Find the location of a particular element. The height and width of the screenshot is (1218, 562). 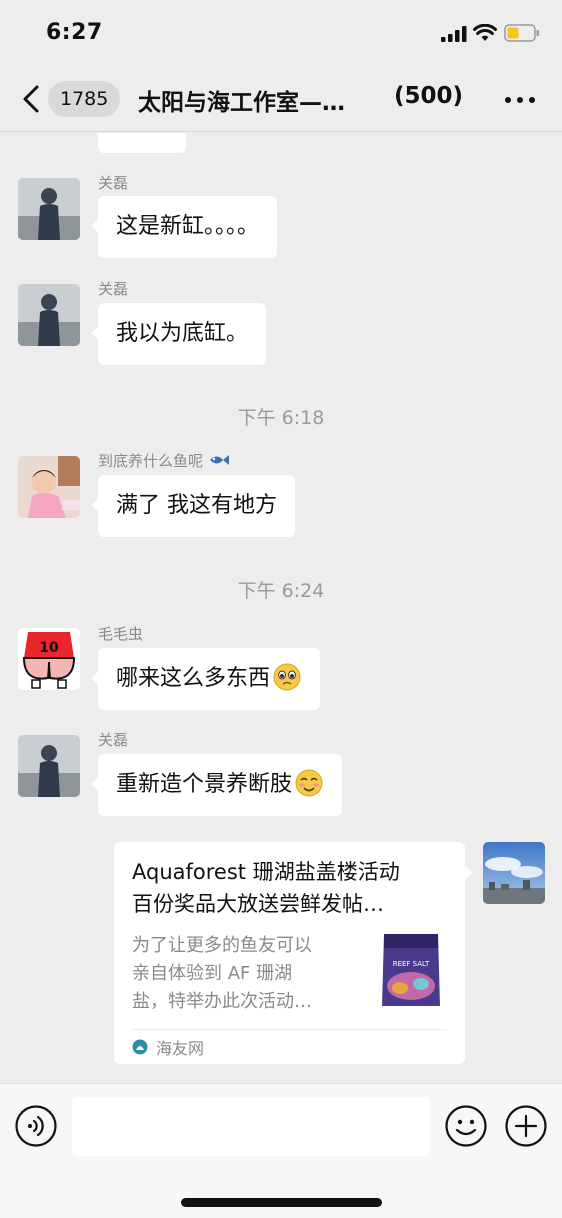

status-time: 6:27 is located at coordinates (74, 32).